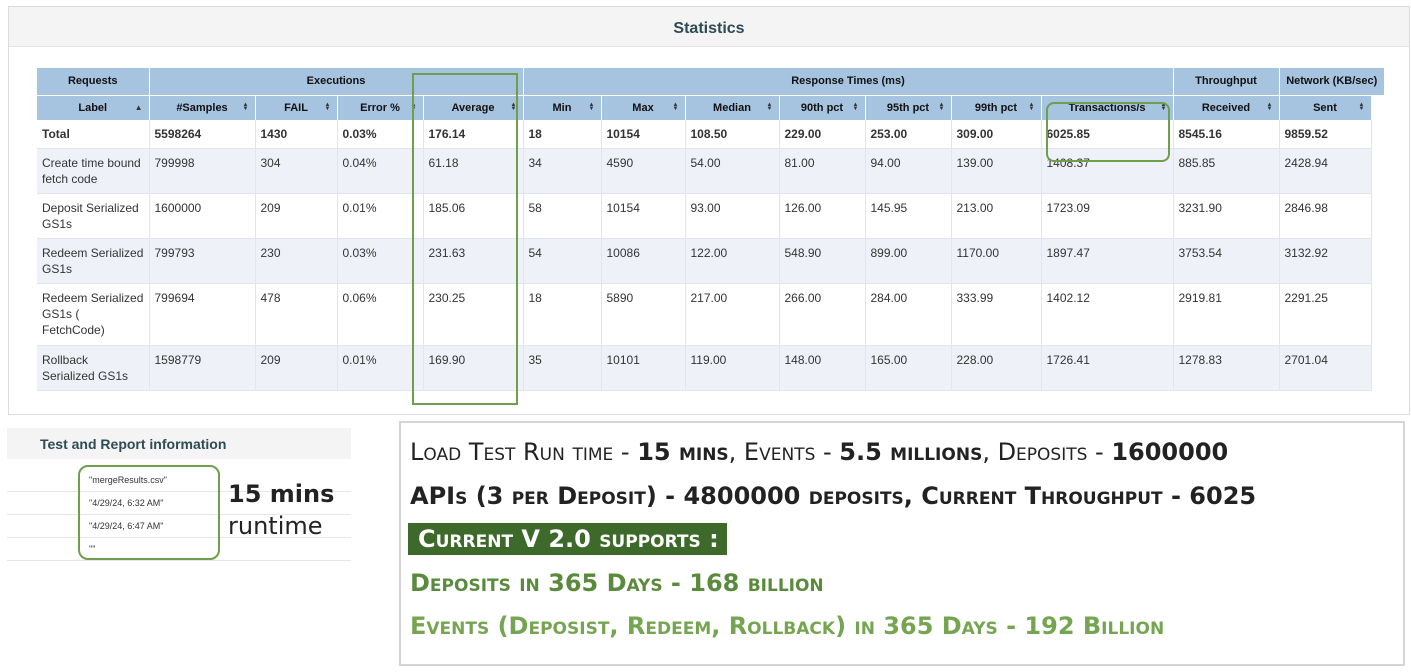 The width and height of the screenshot is (1411, 672). What do you see at coordinates (281, 510) in the screenshot?
I see `runtime-annotation: 15 mins runtime` at bounding box center [281, 510].